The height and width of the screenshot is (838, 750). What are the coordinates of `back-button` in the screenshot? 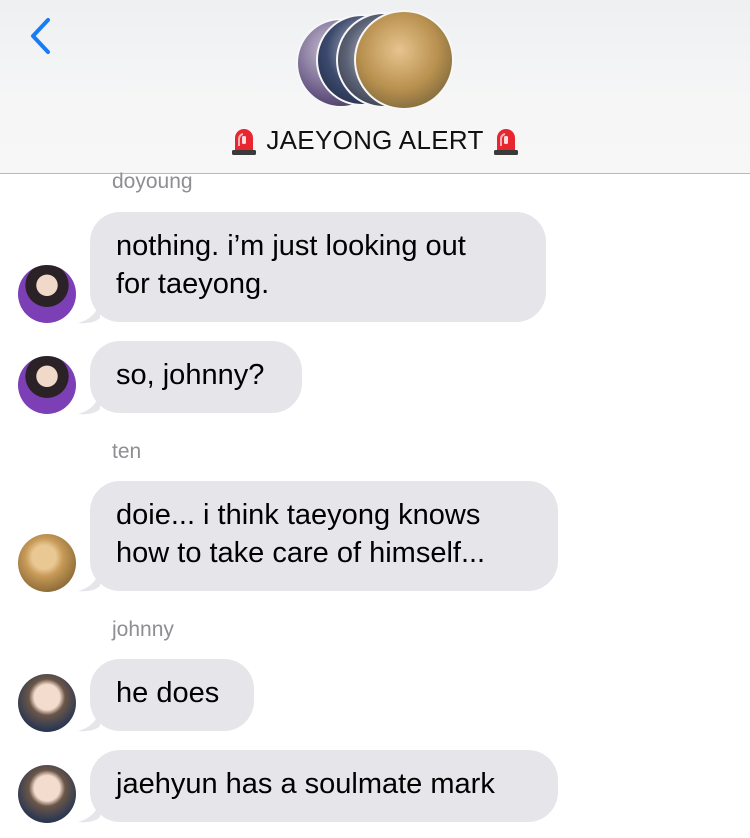 It's located at (40, 36).